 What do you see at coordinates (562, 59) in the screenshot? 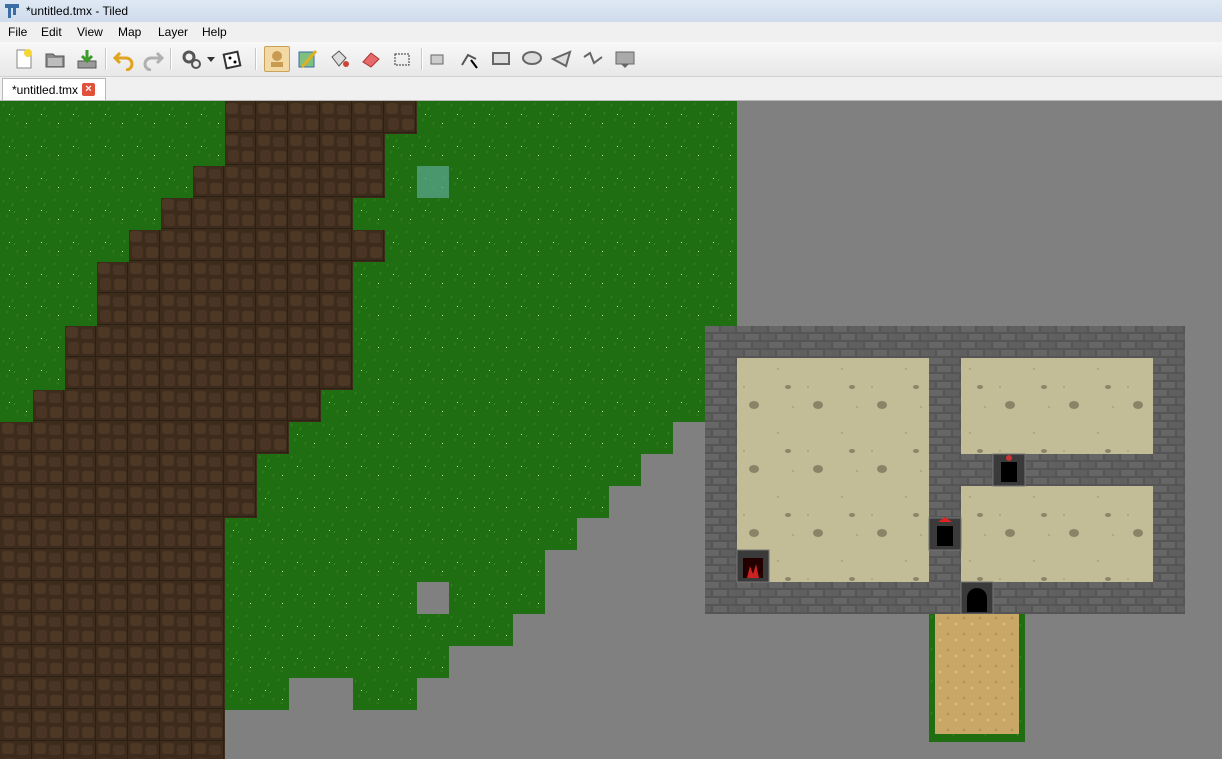
I see `insert-polygon-icon` at bounding box center [562, 59].